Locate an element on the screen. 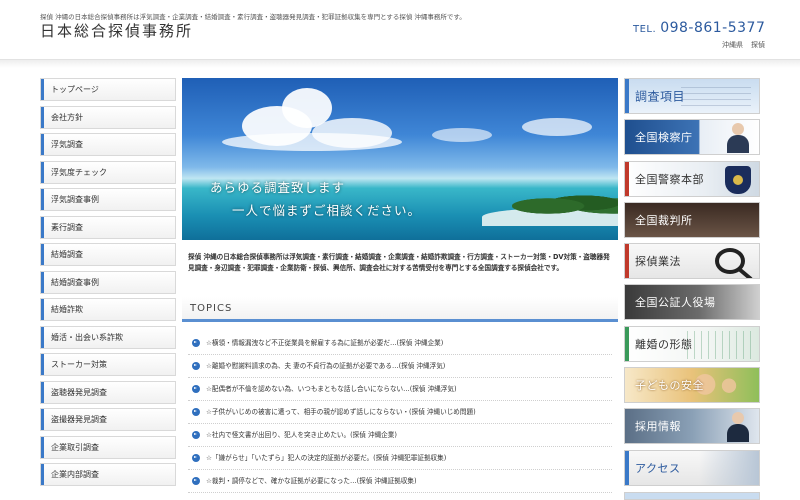 The width and height of the screenshot is (800, 500). sidebar-item-marriage-fraud: 結婚詐欺 is located at coordinates (108, 309).